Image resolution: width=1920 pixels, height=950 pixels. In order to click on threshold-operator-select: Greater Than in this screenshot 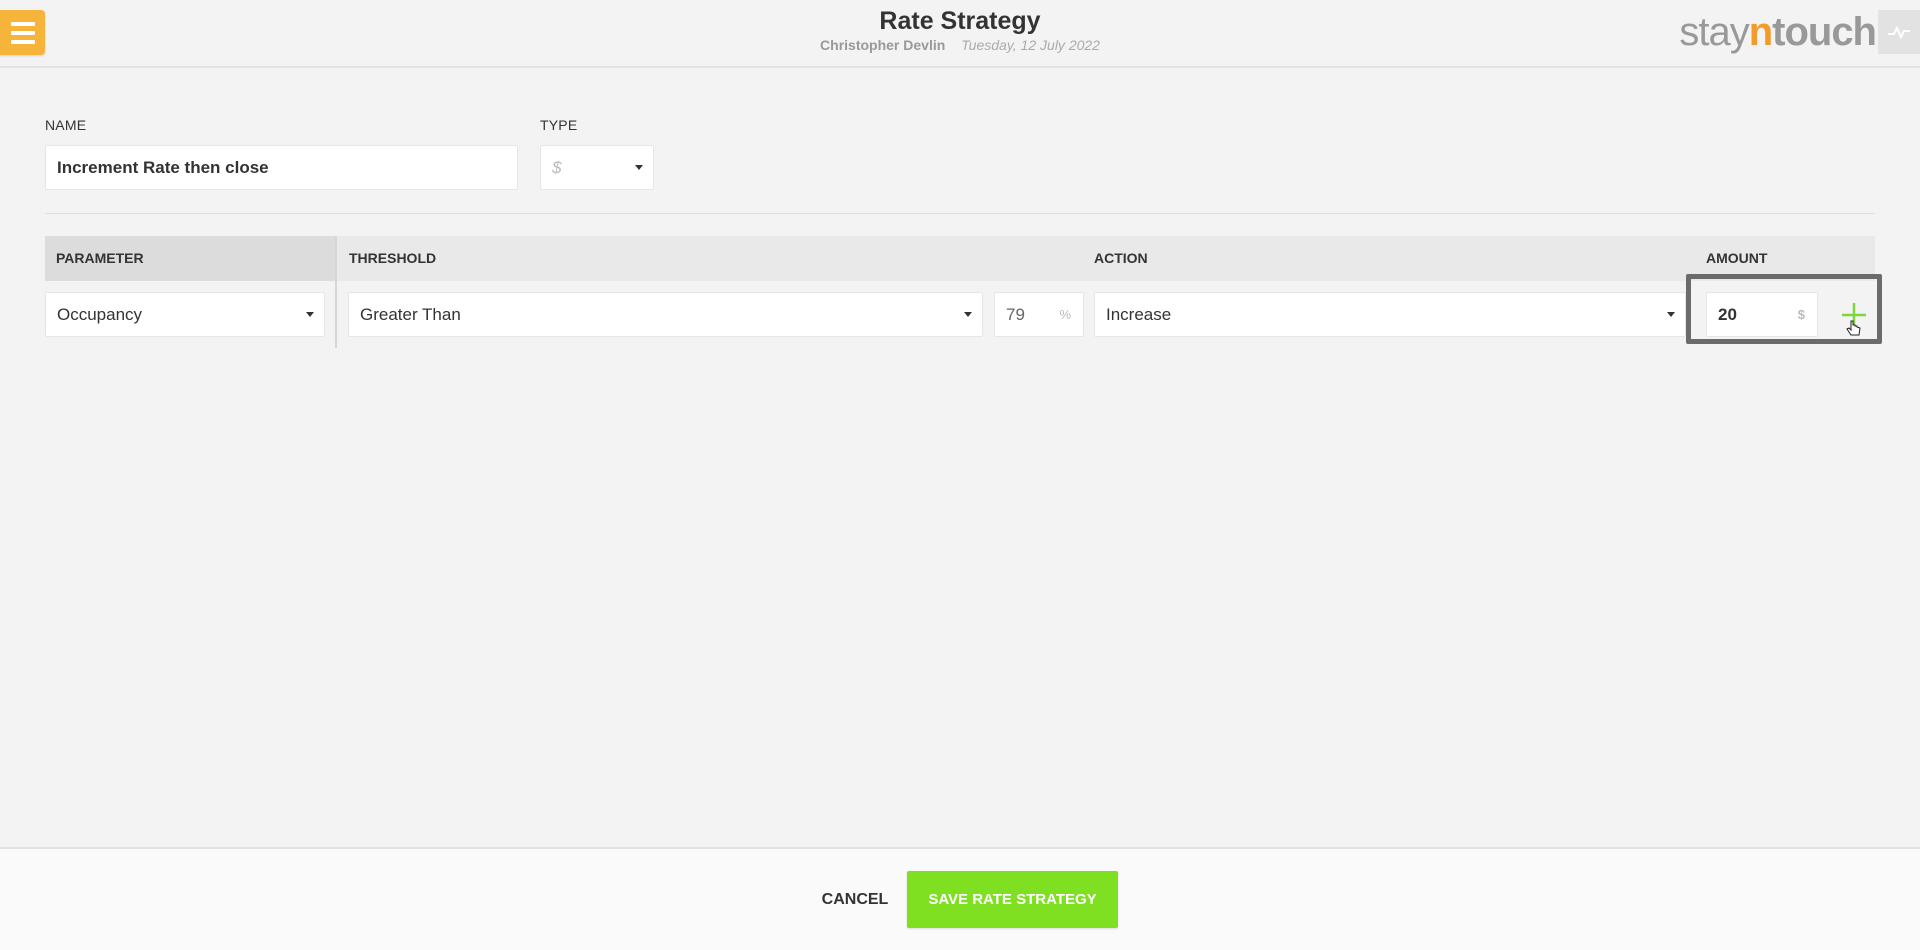, I will do `click(665, 314)`.